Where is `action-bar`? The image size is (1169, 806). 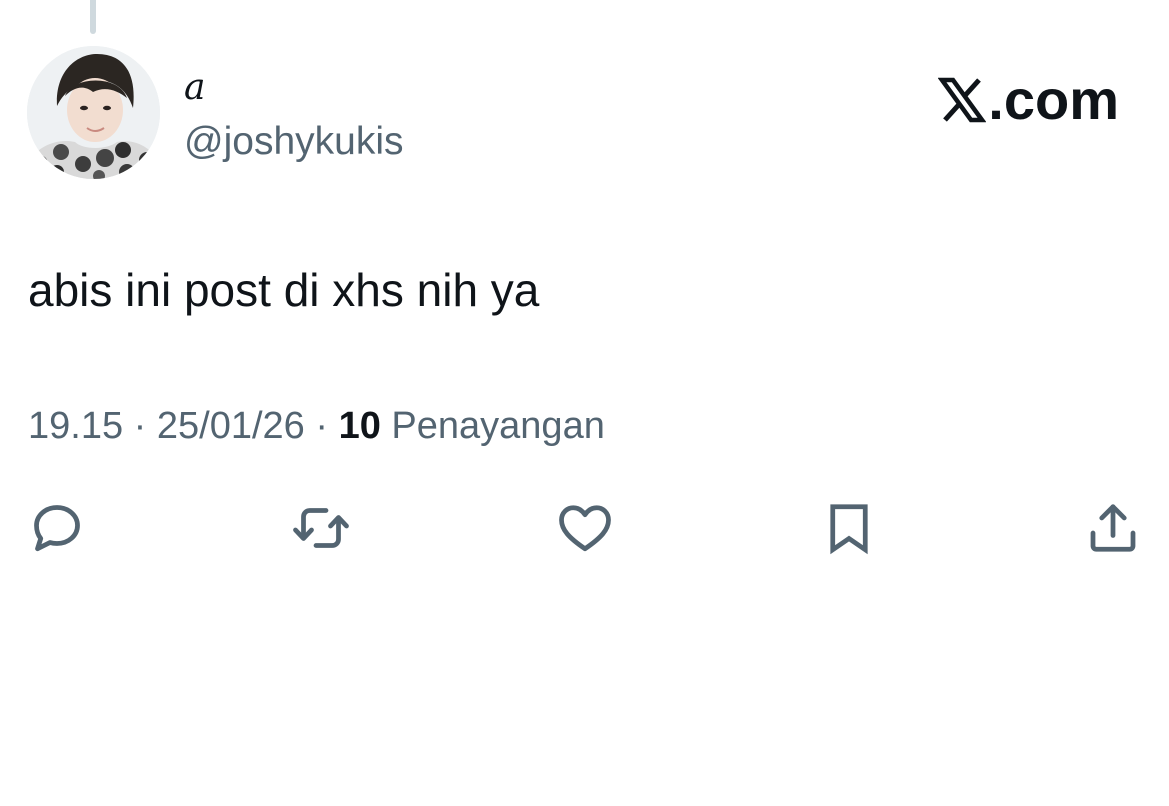
action-bar is located at coordinates (584, 528).